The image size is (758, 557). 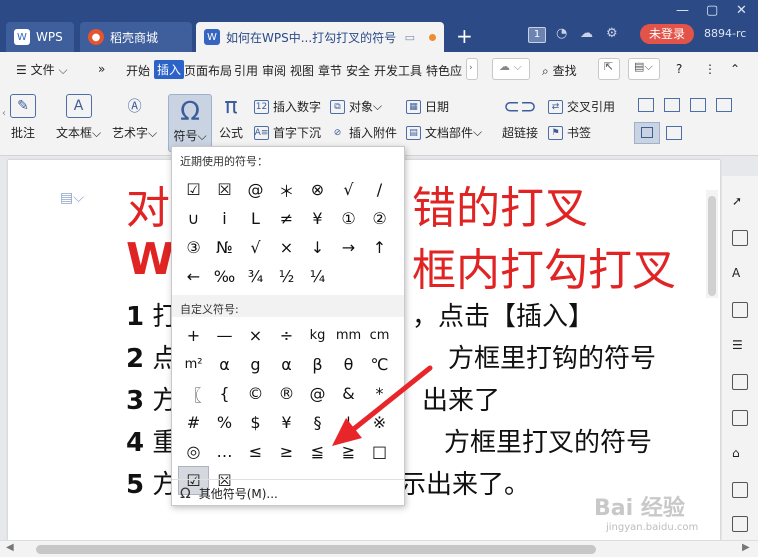 I want to click on symbol-cell: ≧, so click(x=348, y=451).